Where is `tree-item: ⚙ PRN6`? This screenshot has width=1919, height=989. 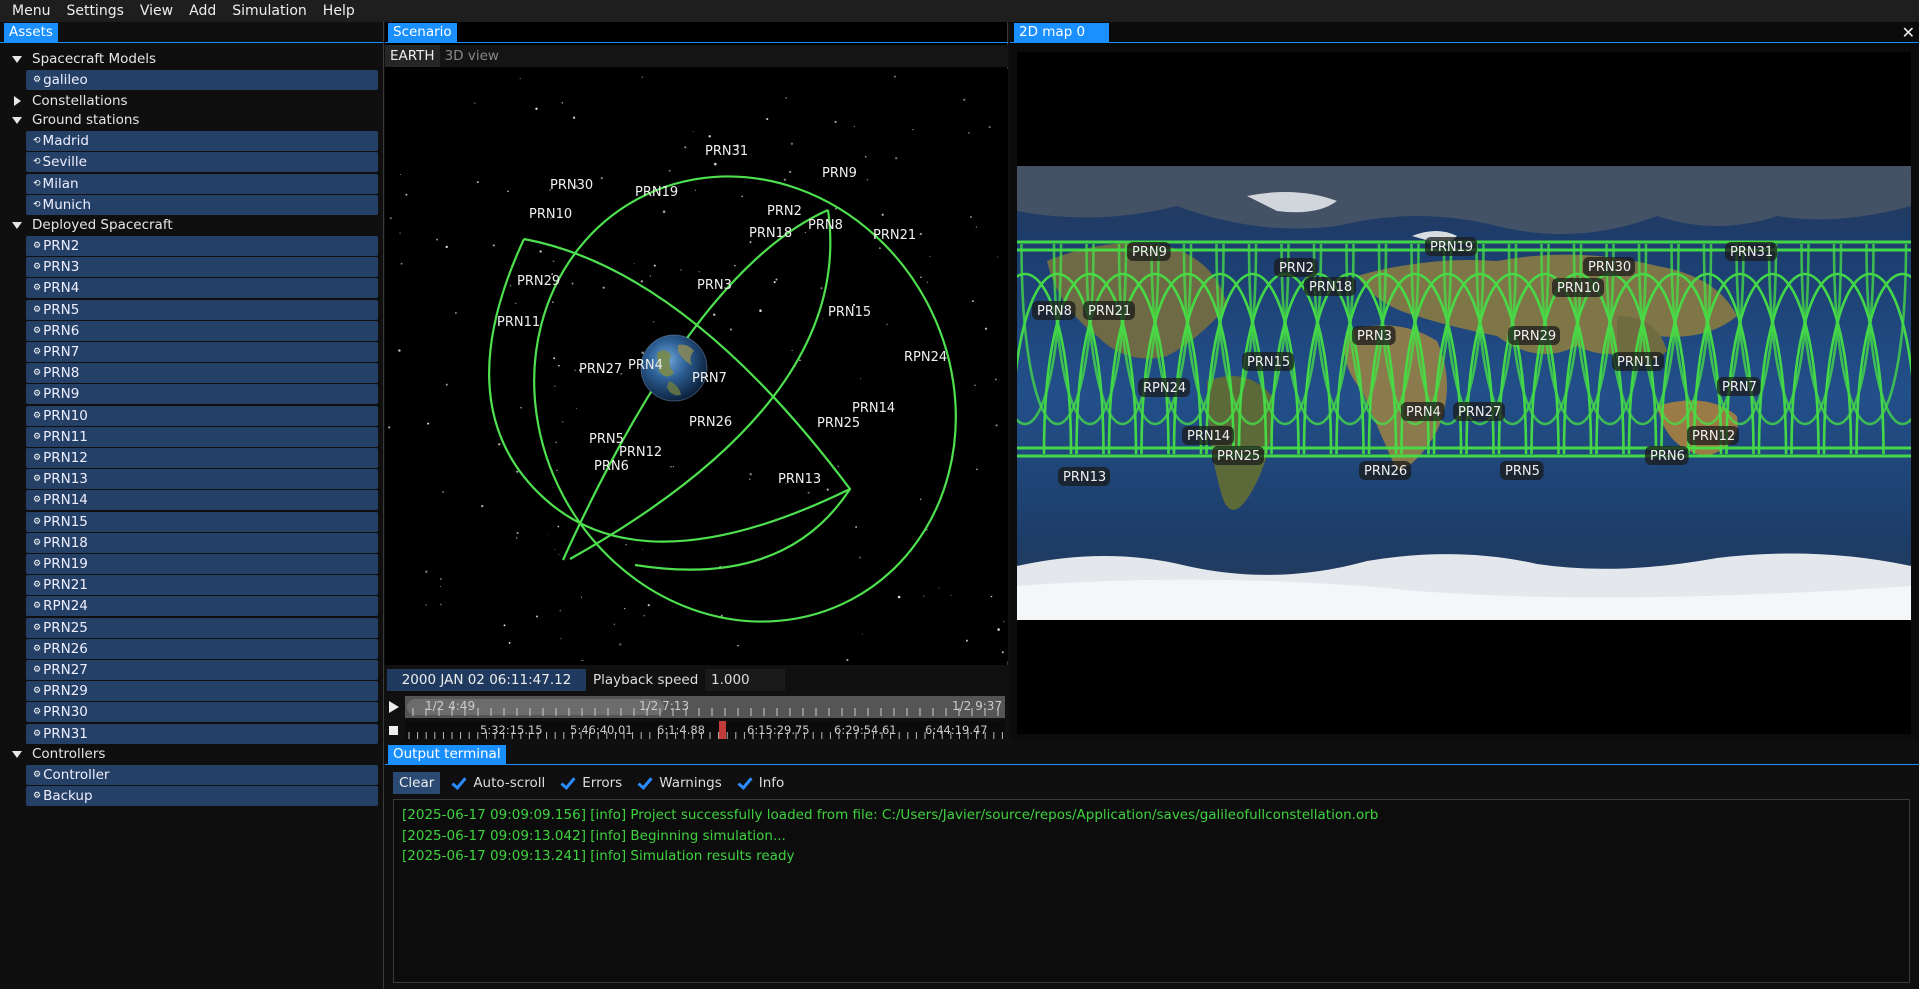
tree-item: ⚙ PRN6 is located at coordinates (202, 330).